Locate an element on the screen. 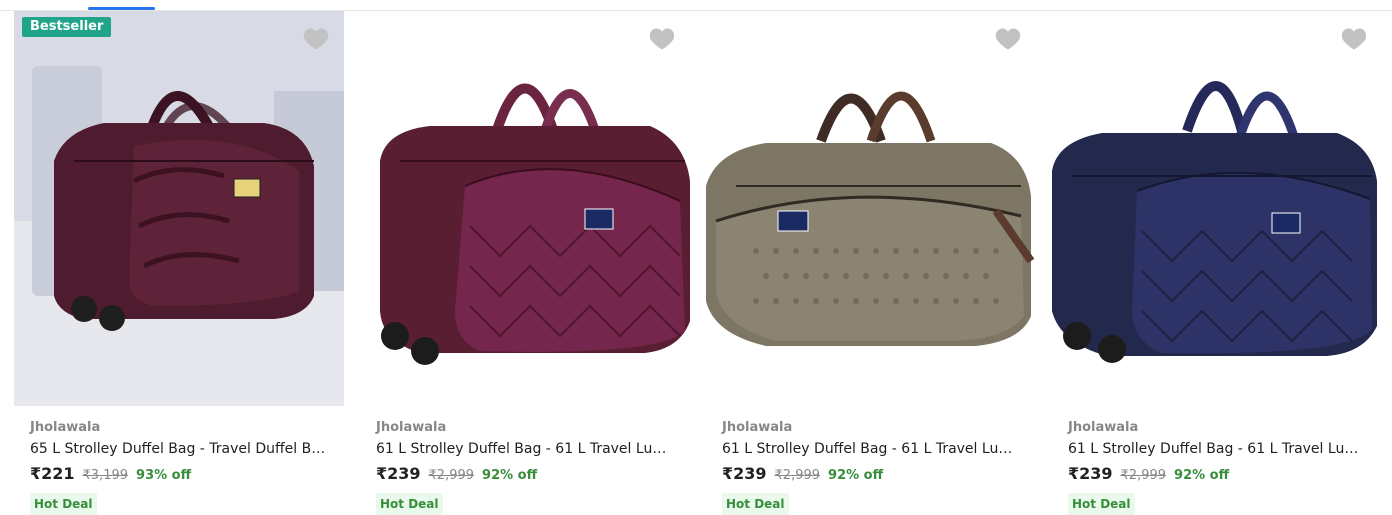 This screenshot has height=515, width=1392. discount-percent: 93% off is located at coordinates (164, 475).